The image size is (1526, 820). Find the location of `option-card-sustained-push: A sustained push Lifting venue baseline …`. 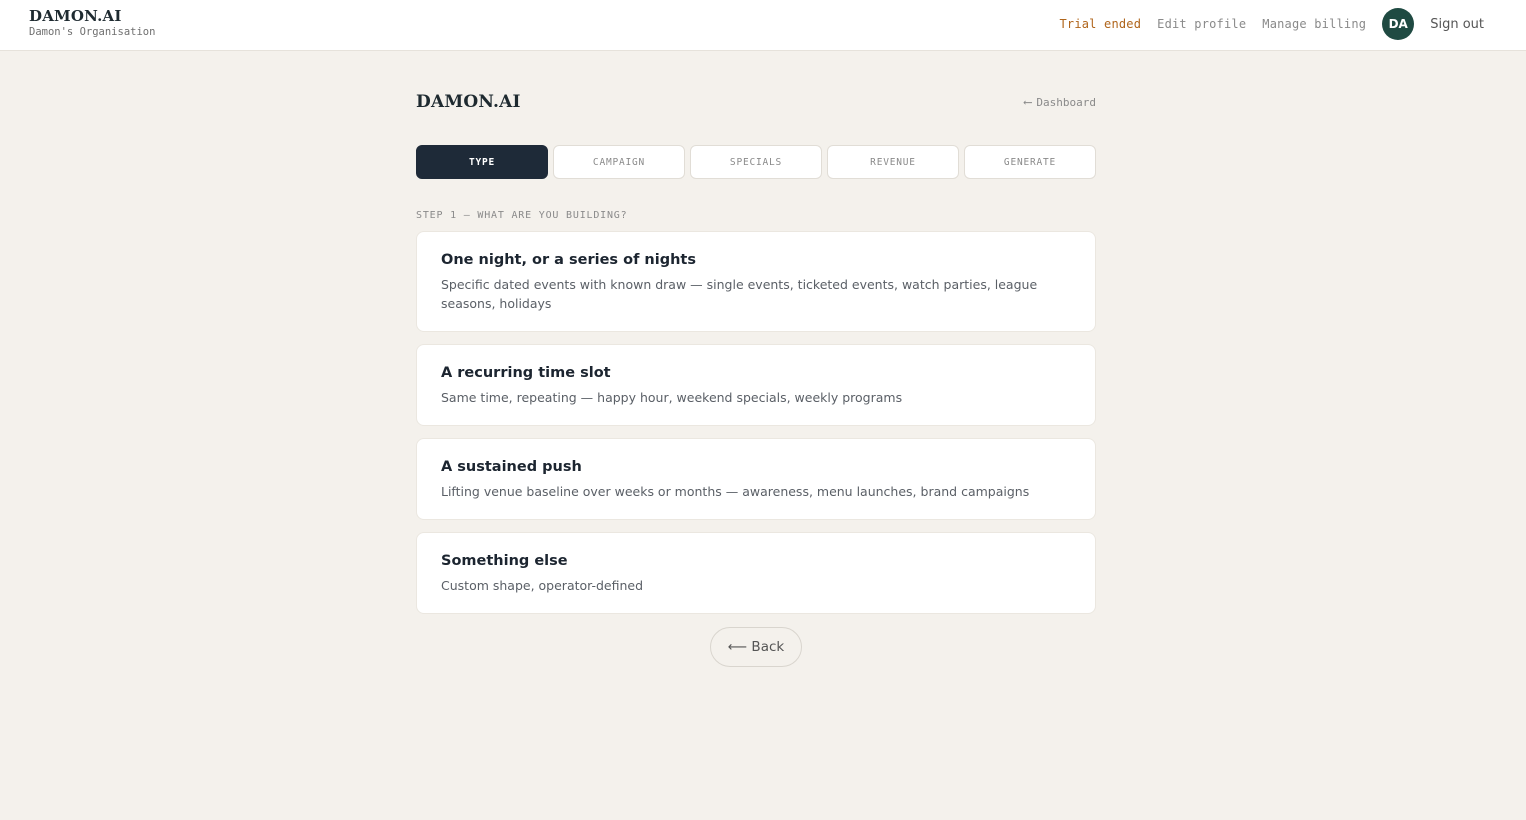

option-card-sustained-push: A sustained push Lifting venue baseline … is located at coordinates (756, 479).